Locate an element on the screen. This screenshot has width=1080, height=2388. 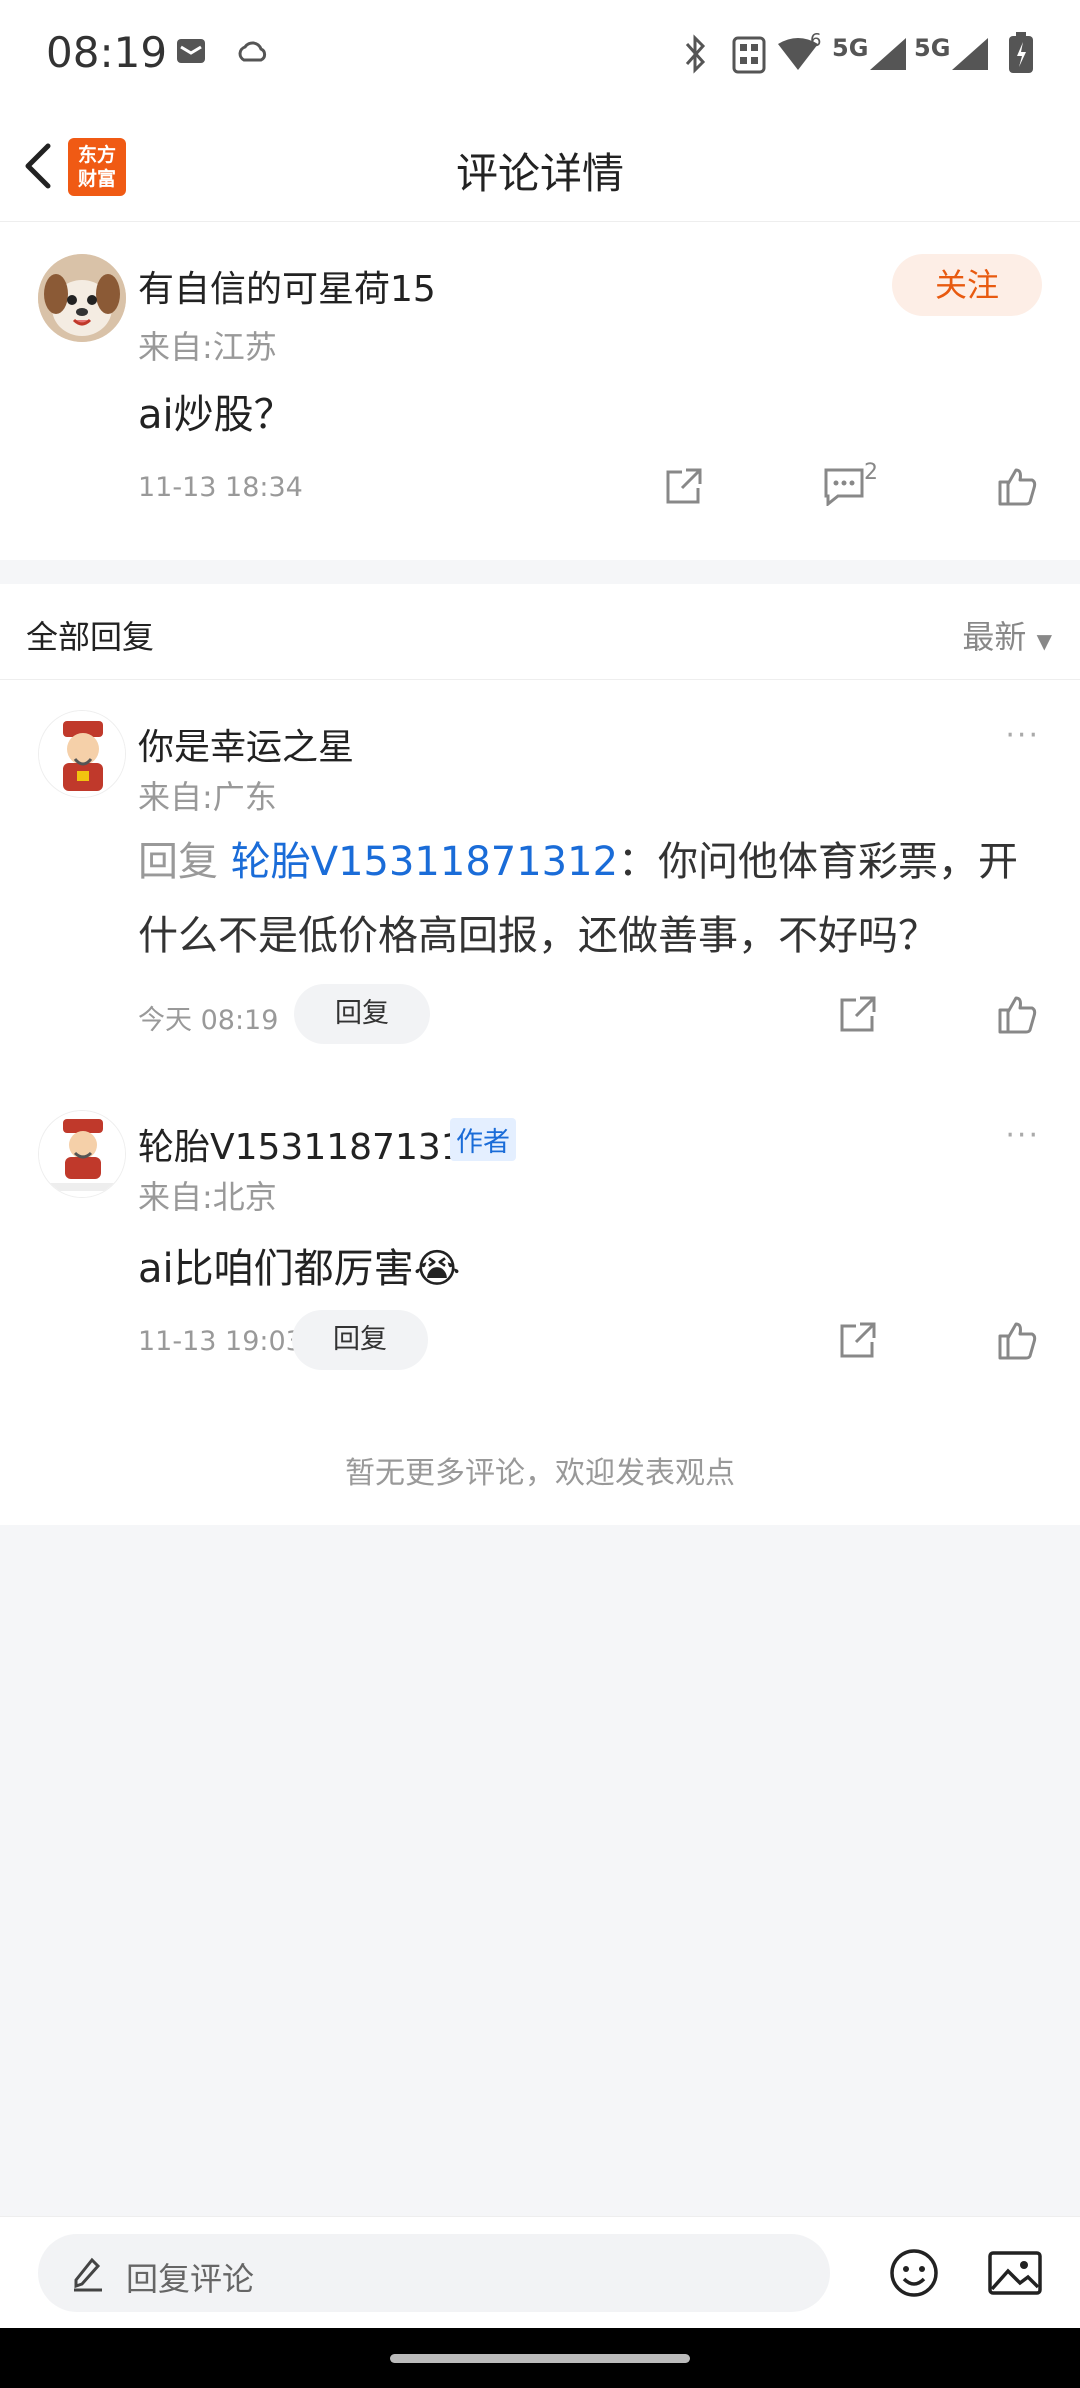
net1-label: 5G is located at coordinates (850, 48).